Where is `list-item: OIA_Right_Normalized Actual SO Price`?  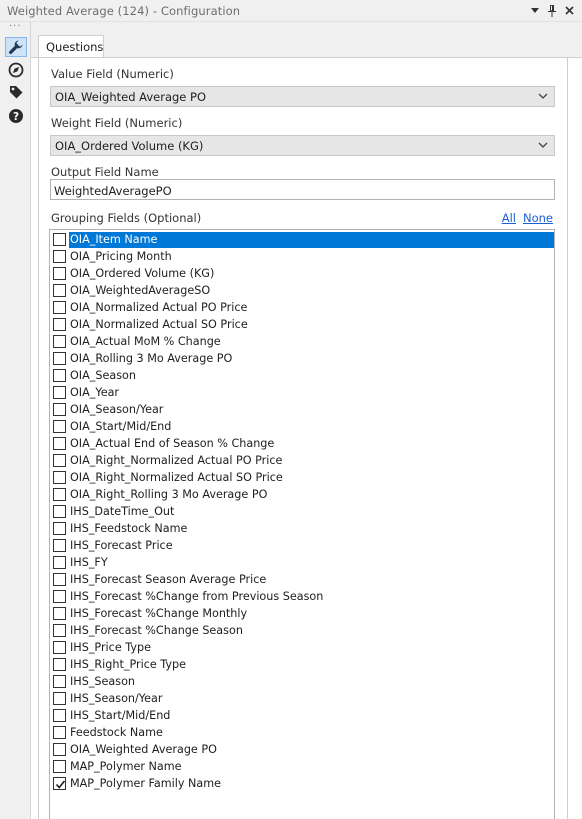
list-item: OIA_Right_Normalized Actual SO Price is located at coordinates (302, 477).